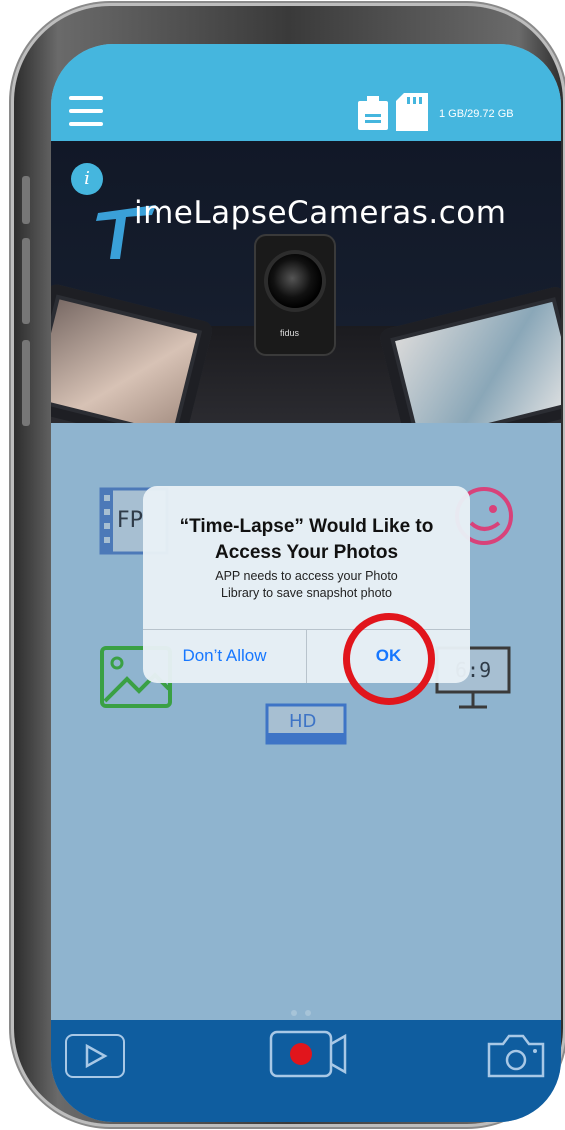 The width and height of the screenshot is (565, 1130). Describe the element at coordinates (87, 179) in the screenshot. I see `info-icon: i` at that location.